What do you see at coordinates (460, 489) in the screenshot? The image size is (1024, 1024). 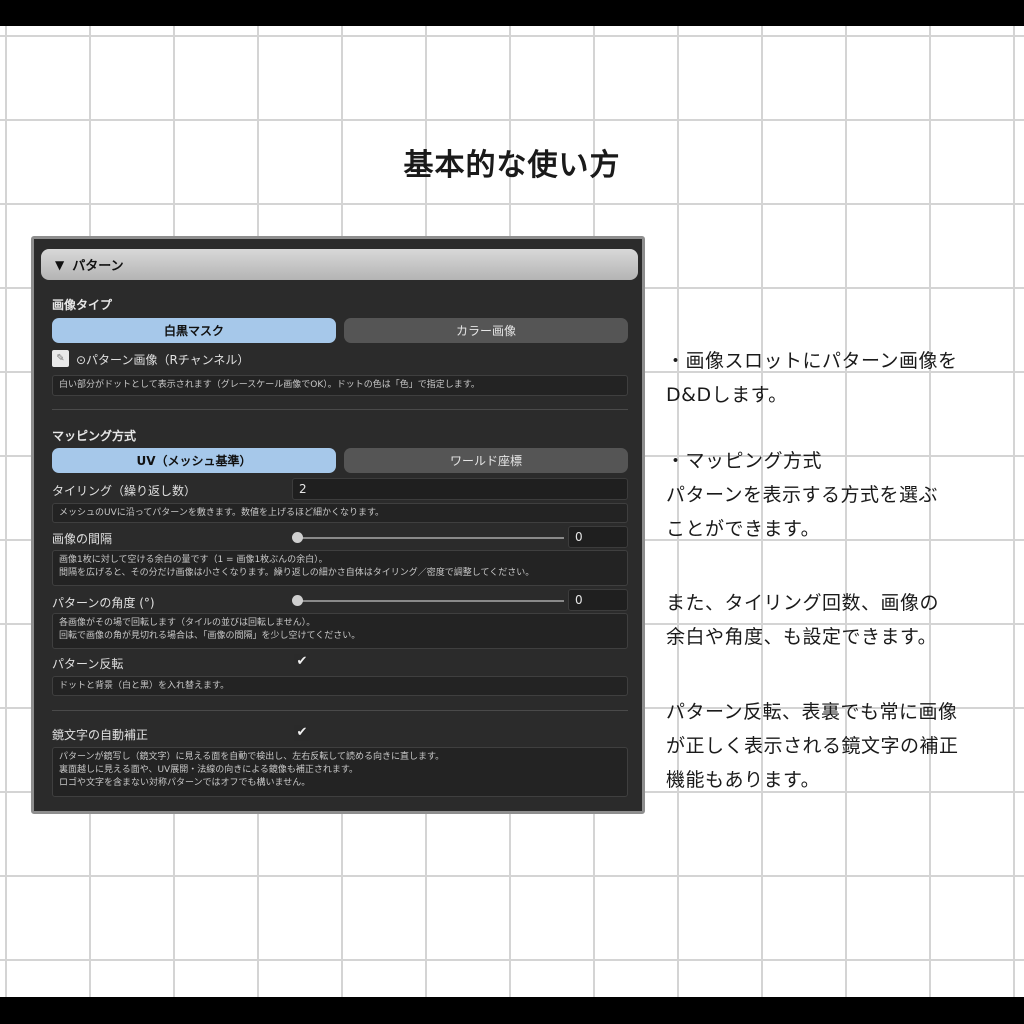 I see `tiling-input: 2` at bounding box center [460, 489].